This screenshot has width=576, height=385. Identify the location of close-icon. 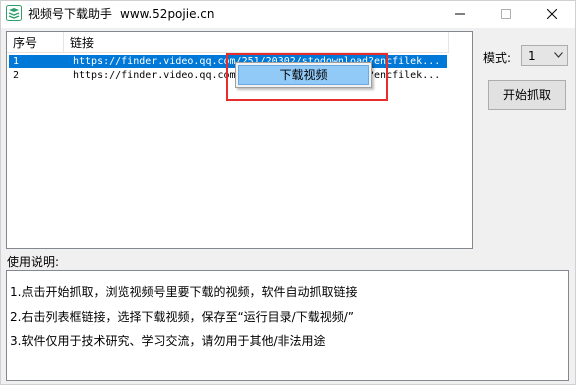
(552, 14).